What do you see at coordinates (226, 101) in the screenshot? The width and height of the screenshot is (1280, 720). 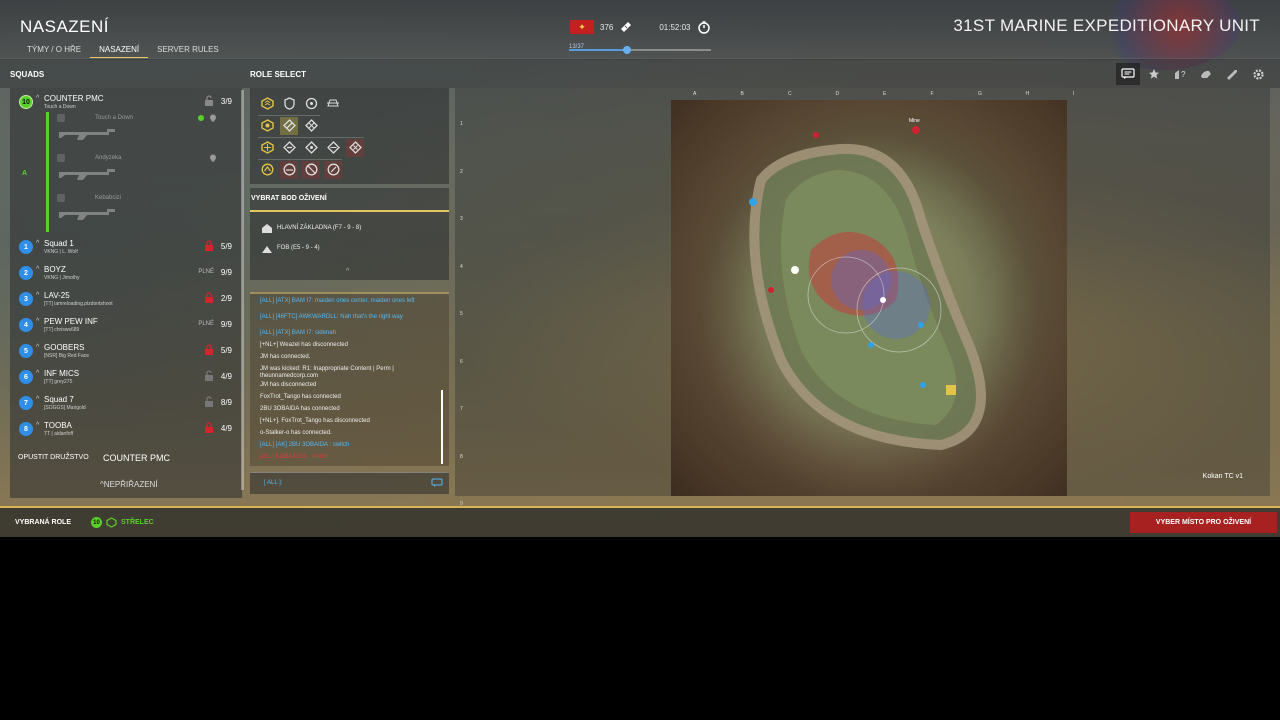 I see `own-squad-count: 3/9` at bounding box center [226, 101].